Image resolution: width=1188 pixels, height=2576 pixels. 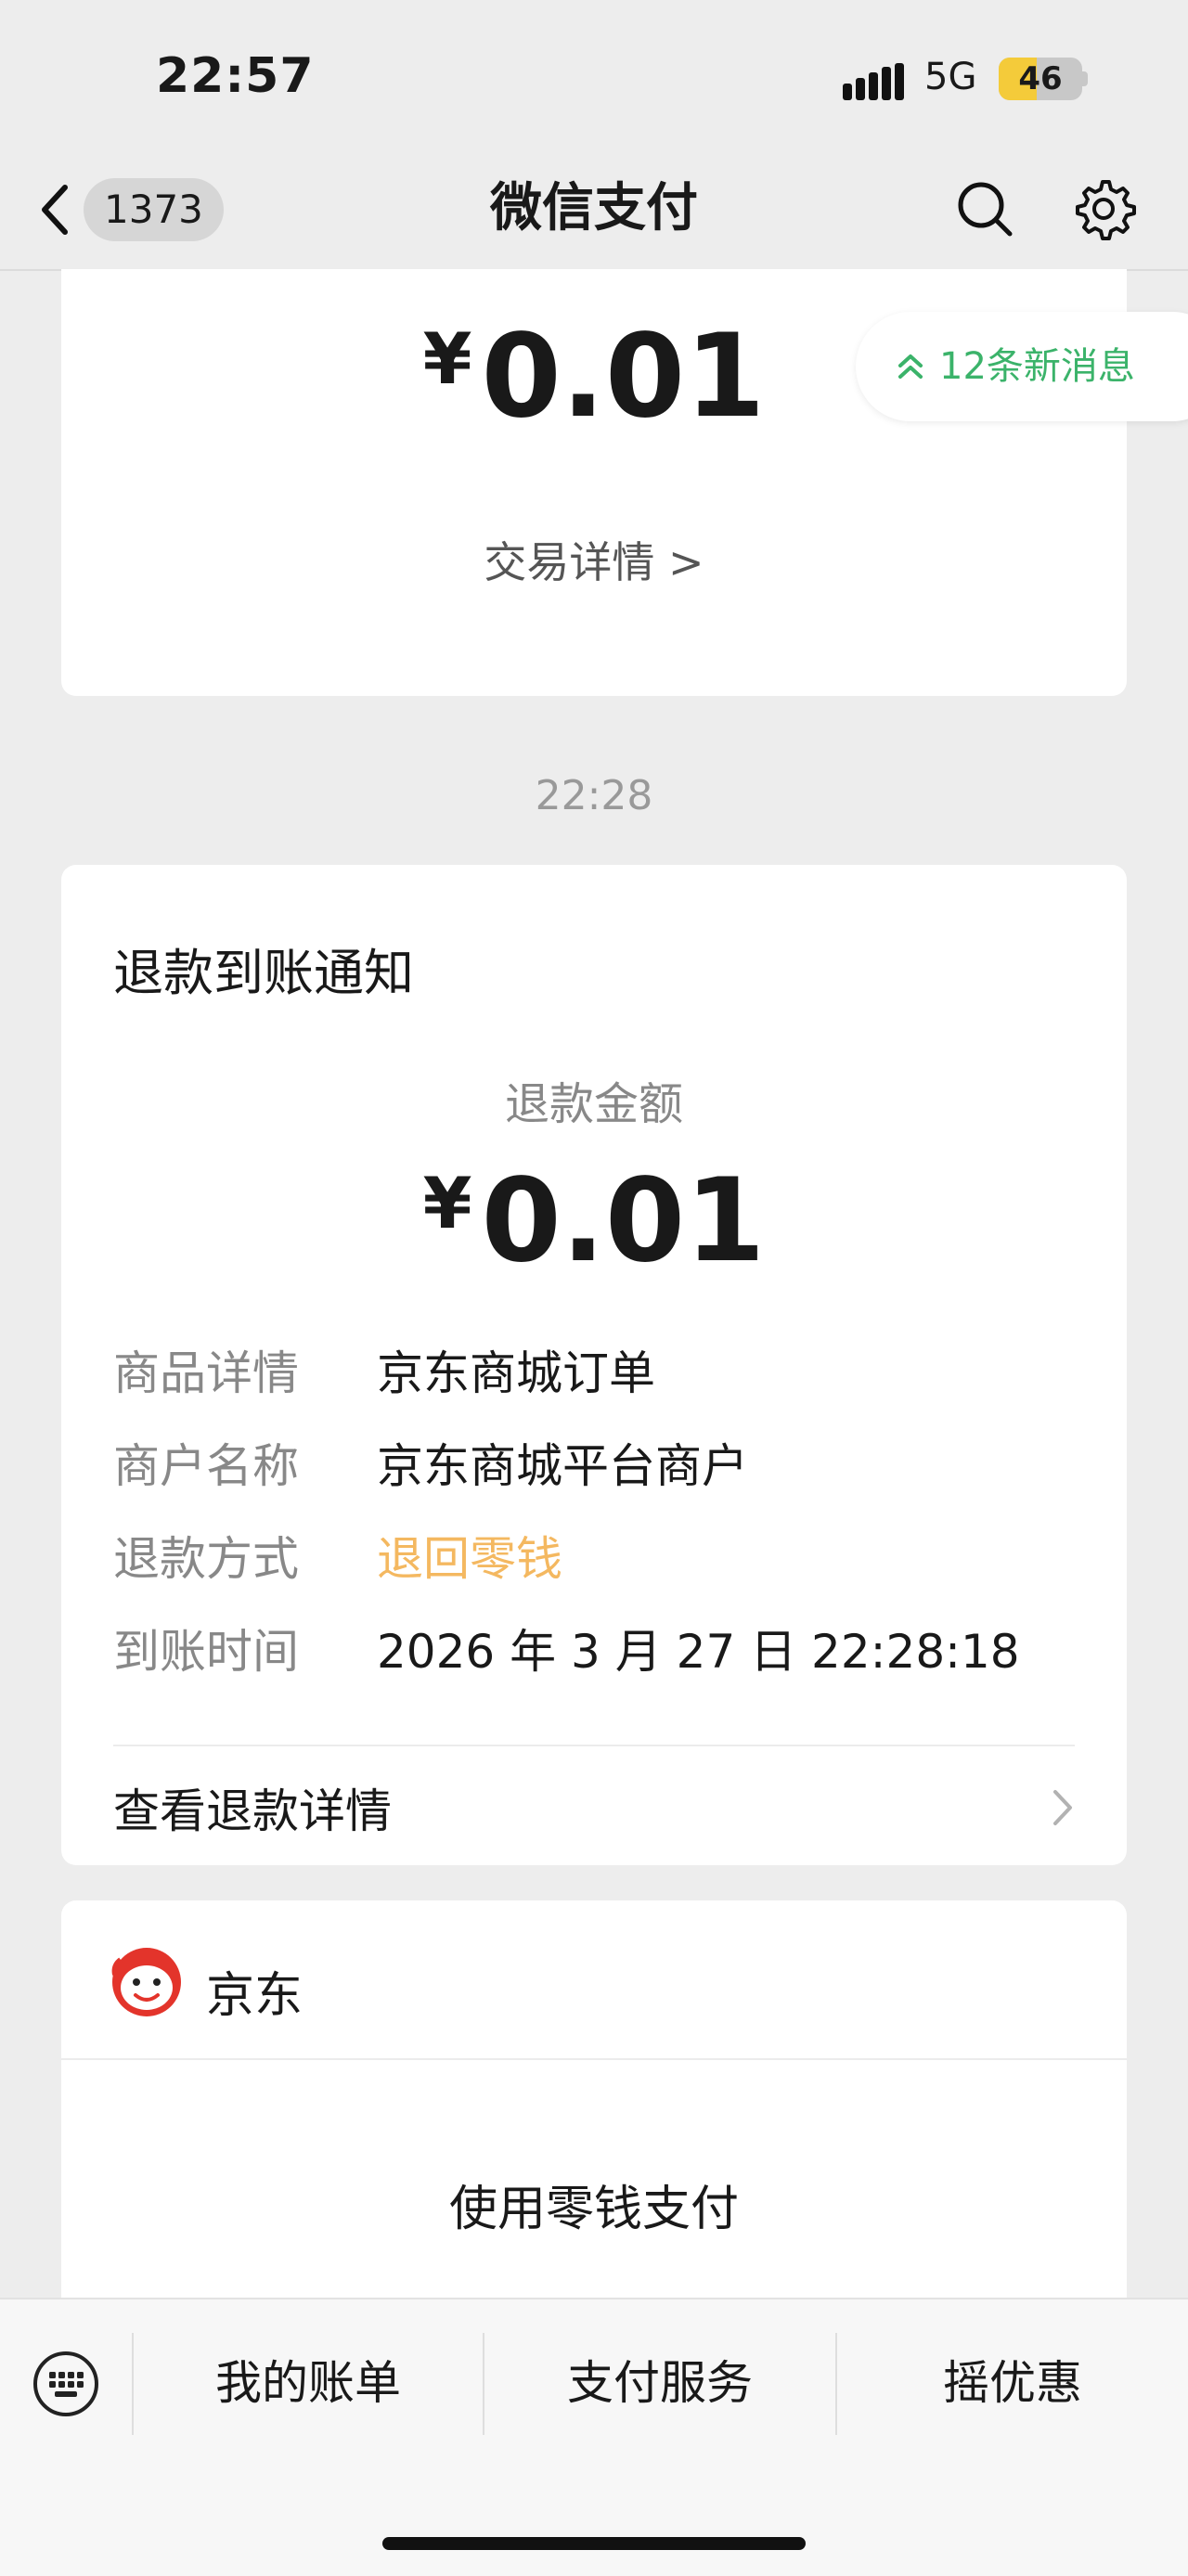 I want to click on row-key: 商户名称, so click(x=206, y=1466).